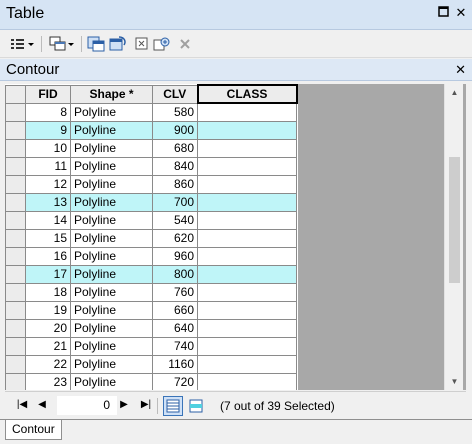 The width and height of the screenshot is (472, 444). Describe the element at coordinates (42, 404) in the screenshot. I see `previous-record-icon: ◀` at that location.